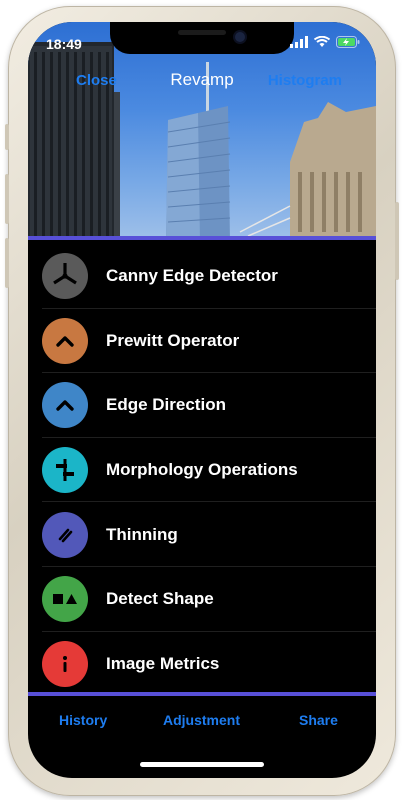 The image size is (404, 800). Describe the element at coordinates (240, 37) in the screenshot. I see `camera-icon` at that location.